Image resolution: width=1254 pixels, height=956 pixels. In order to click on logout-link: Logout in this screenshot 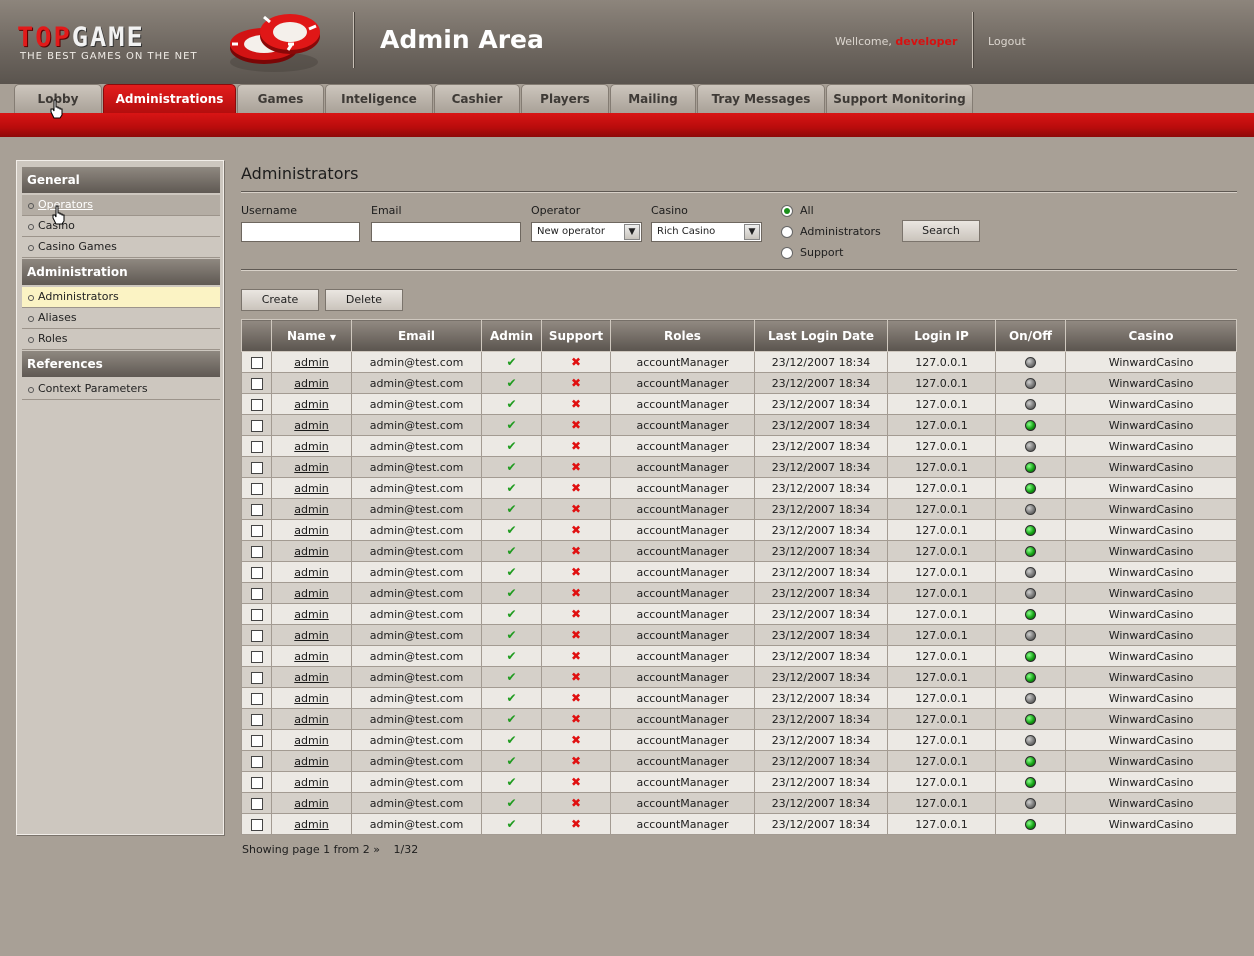, I will do `click(1007, 41)`.